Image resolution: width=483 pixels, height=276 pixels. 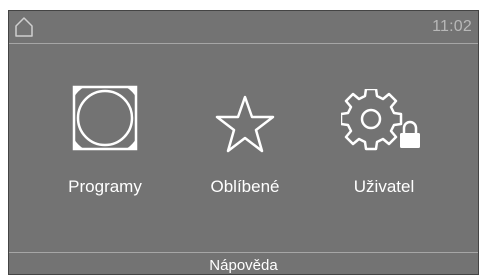 I want to click on programs-tile: Programy, so click(x=105, y=145).